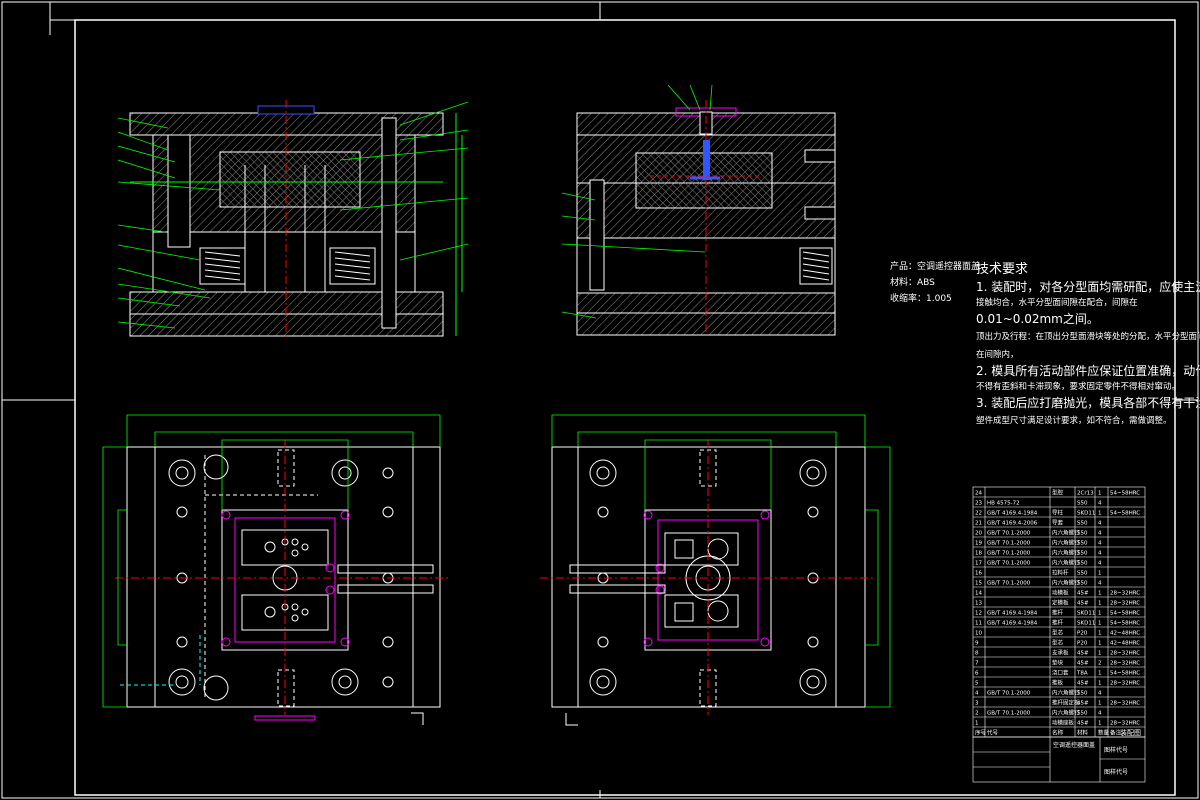 The width and height of the screenshot is (1200, 800). Describe the element at coordinates (1058, 683) in the screenshot. I see `bom-cell: 推板` at that location.